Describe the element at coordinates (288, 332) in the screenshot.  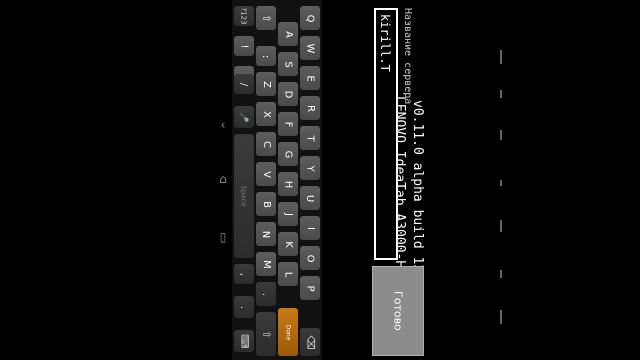
I see `enter-key: Done` at that location.